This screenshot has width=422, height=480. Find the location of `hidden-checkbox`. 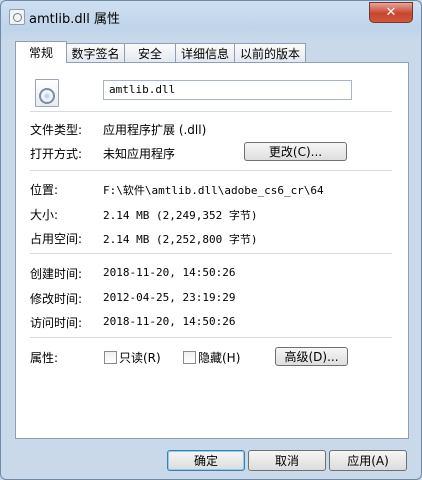

hidden-checkbox is located at coordinates (189, 357).